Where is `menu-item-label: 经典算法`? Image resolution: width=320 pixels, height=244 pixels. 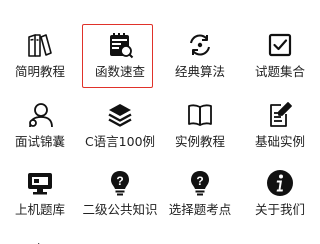 menu-item-label: 经典算法 is located at coordinates (199, 71).